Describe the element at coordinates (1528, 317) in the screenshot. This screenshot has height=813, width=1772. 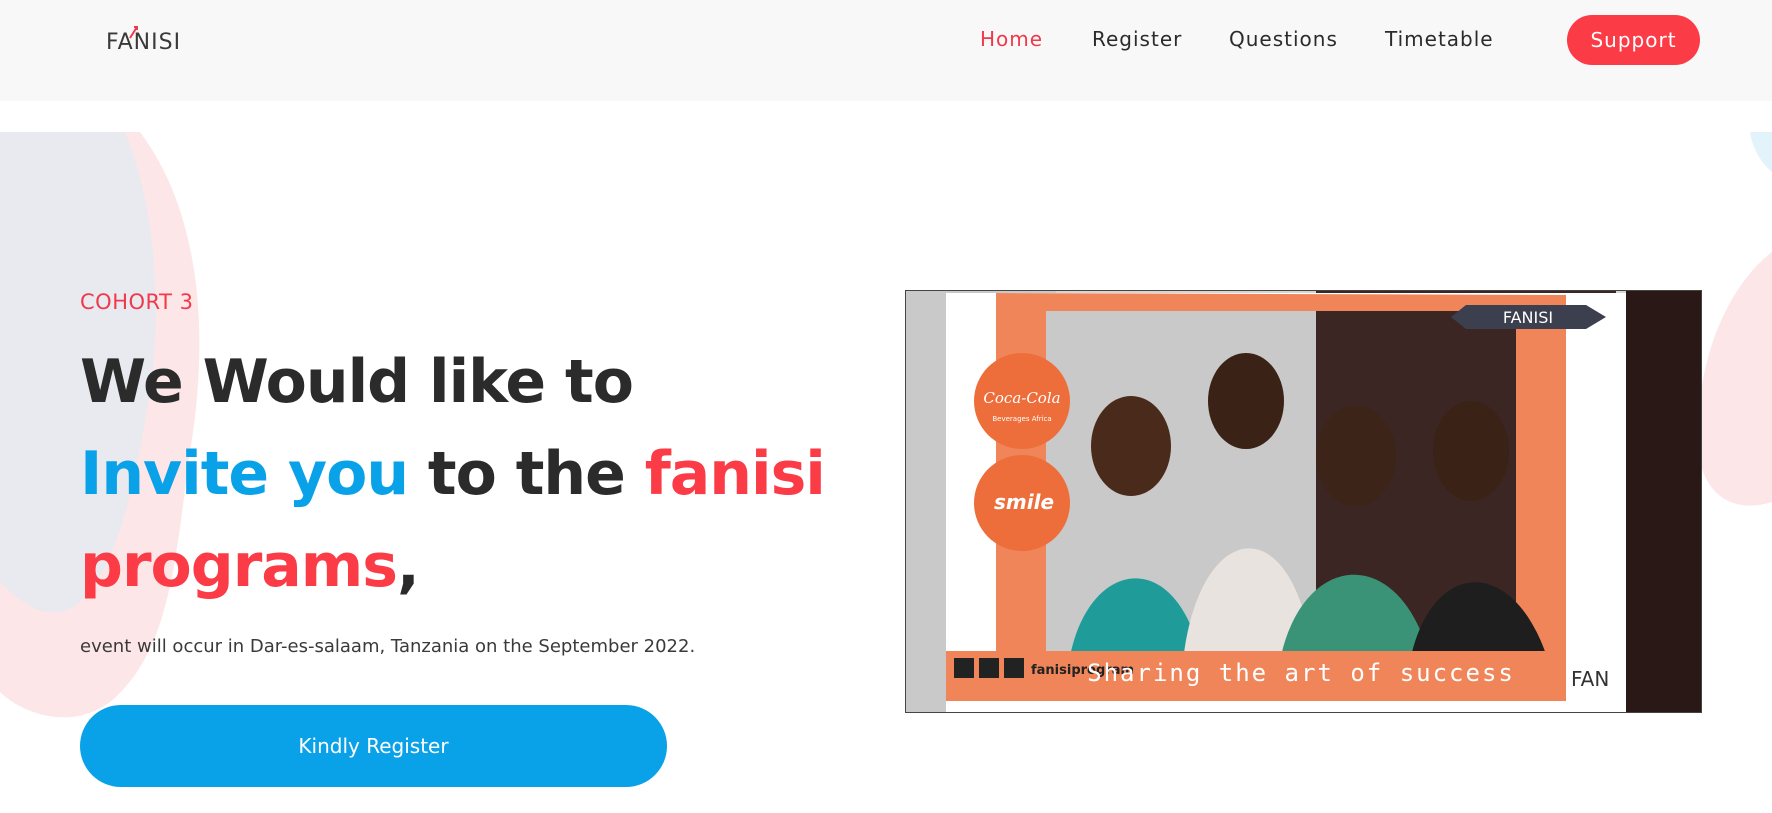
I see `frame-brand: FANISI` at that location.